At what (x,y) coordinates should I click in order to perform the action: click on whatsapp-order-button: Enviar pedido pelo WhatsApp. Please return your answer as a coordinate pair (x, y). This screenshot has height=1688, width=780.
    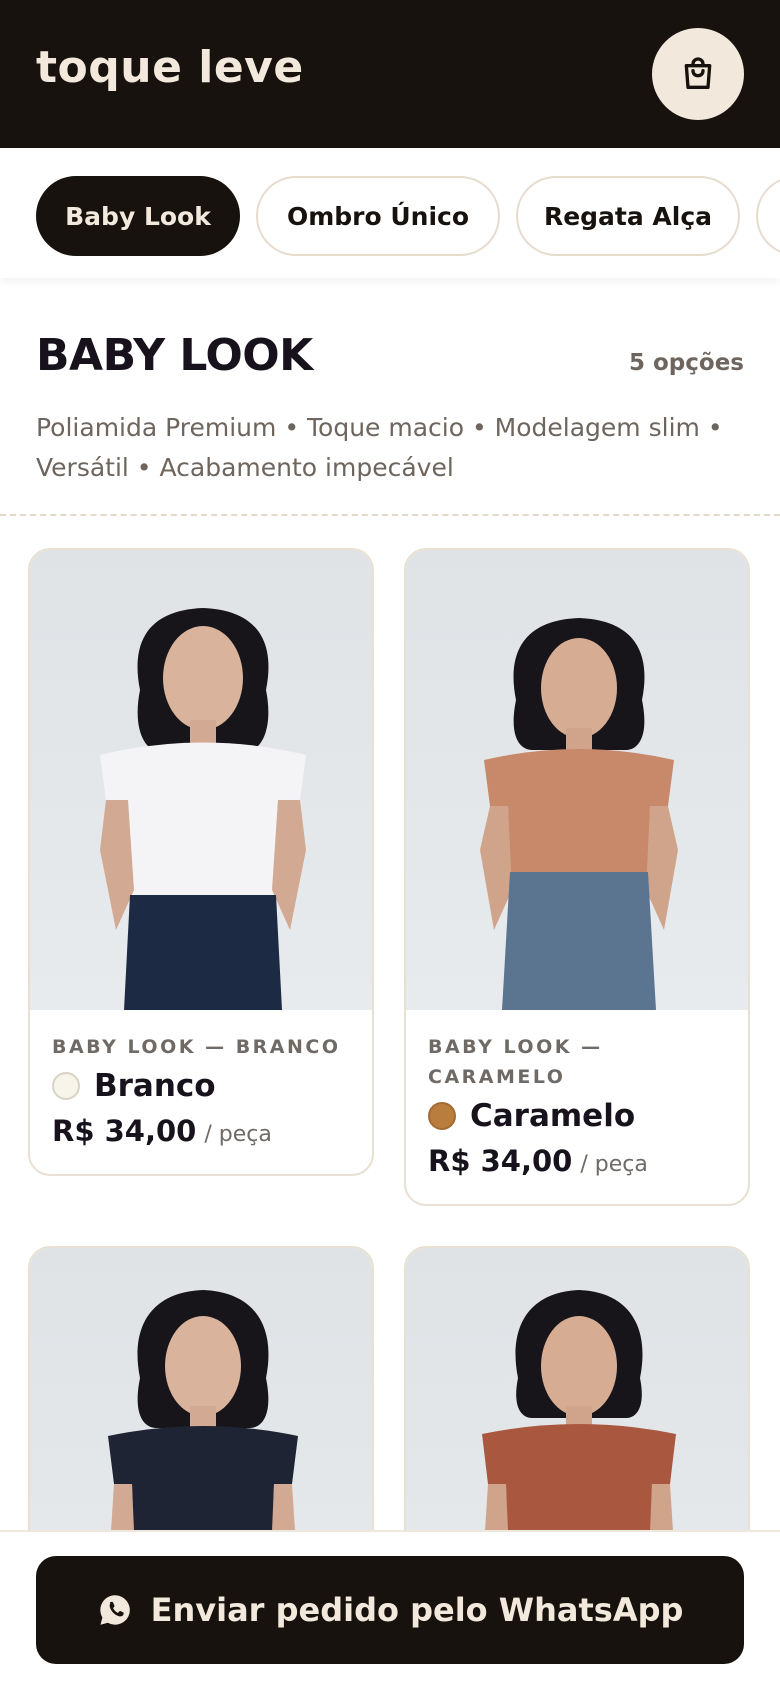
    Looking at the image, I should click on (390, 1610).